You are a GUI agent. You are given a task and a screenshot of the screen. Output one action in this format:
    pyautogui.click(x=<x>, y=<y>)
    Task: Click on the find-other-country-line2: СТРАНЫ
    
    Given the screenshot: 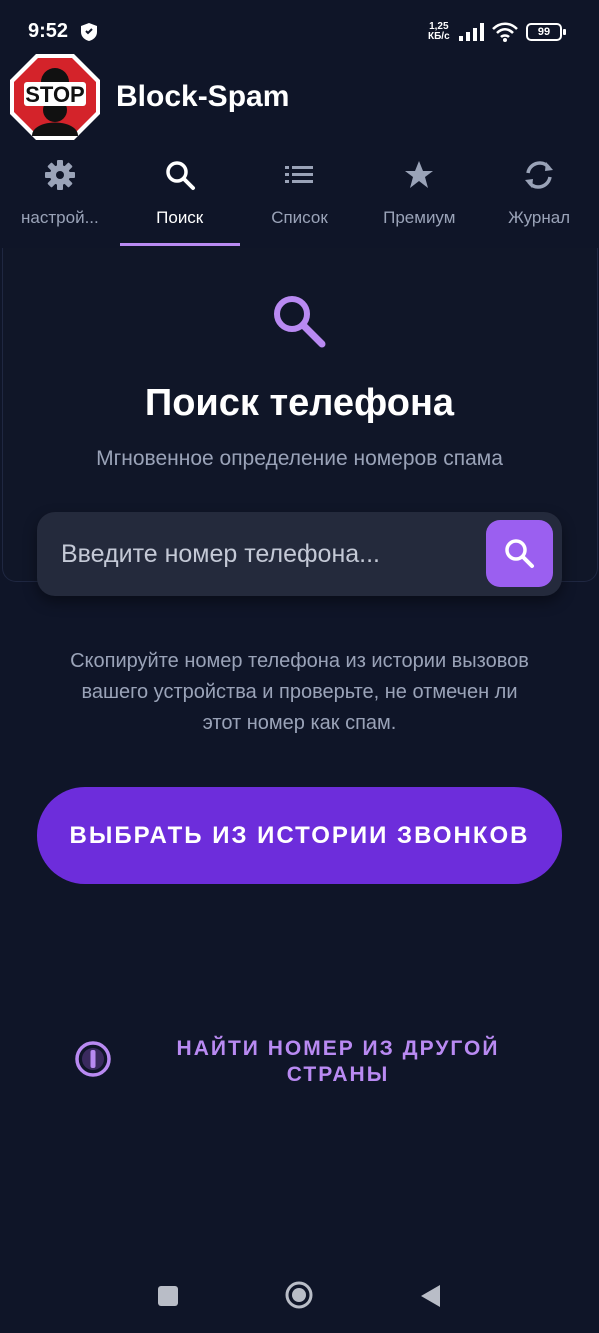 What is the action you would take?
    pyautogui.click(x=338, y=1074)
    